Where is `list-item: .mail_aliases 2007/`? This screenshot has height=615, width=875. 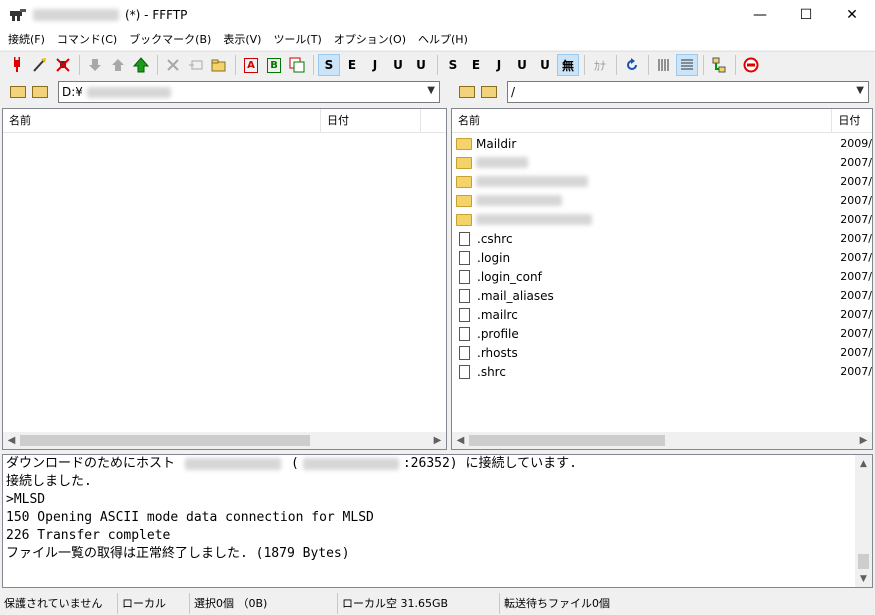
list-item: .mail_aliases 2007/ is located at coordinates (662, 295).